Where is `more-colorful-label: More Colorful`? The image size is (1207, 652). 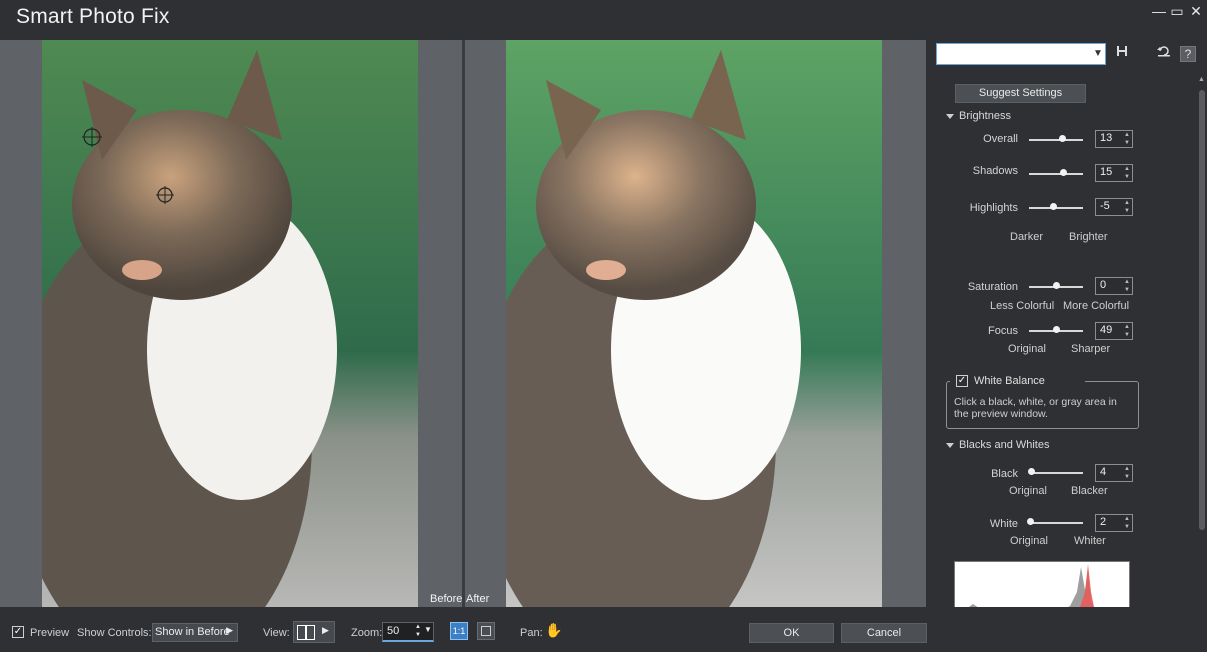
more-colorful-label: More Colorful is located at coordinates (1096, 306).